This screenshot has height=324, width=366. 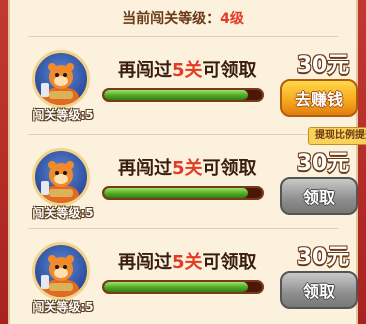 I want to click on withdraw-ratio-tag: 提现比例提升, so click(x=337, y=136).